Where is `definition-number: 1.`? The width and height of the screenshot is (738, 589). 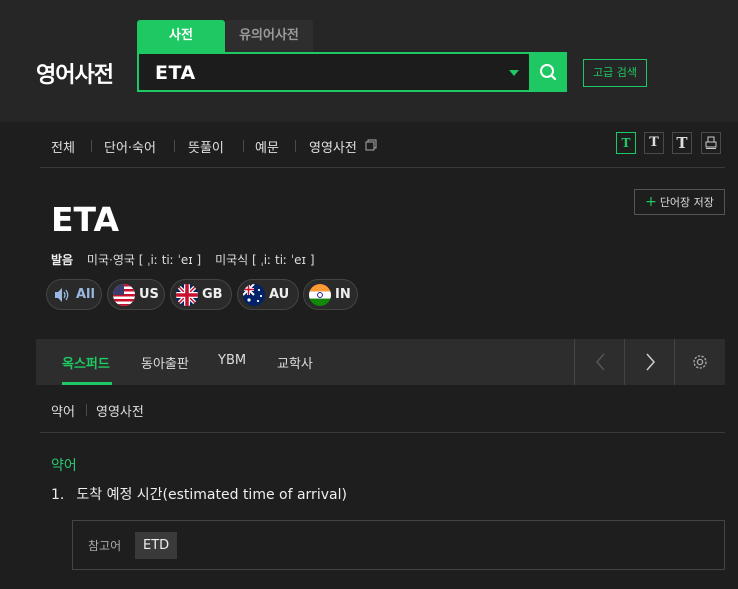
definition-number: 1. is located at coordinates (58, 495).